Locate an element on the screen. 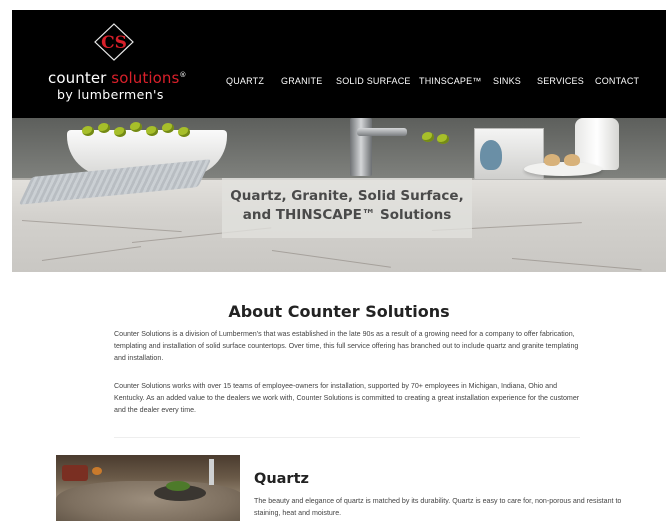 Image resolution: width=666 pixels, height=521 pixels. logo-word-solutions: solutions is located at coordinates (145, 78).